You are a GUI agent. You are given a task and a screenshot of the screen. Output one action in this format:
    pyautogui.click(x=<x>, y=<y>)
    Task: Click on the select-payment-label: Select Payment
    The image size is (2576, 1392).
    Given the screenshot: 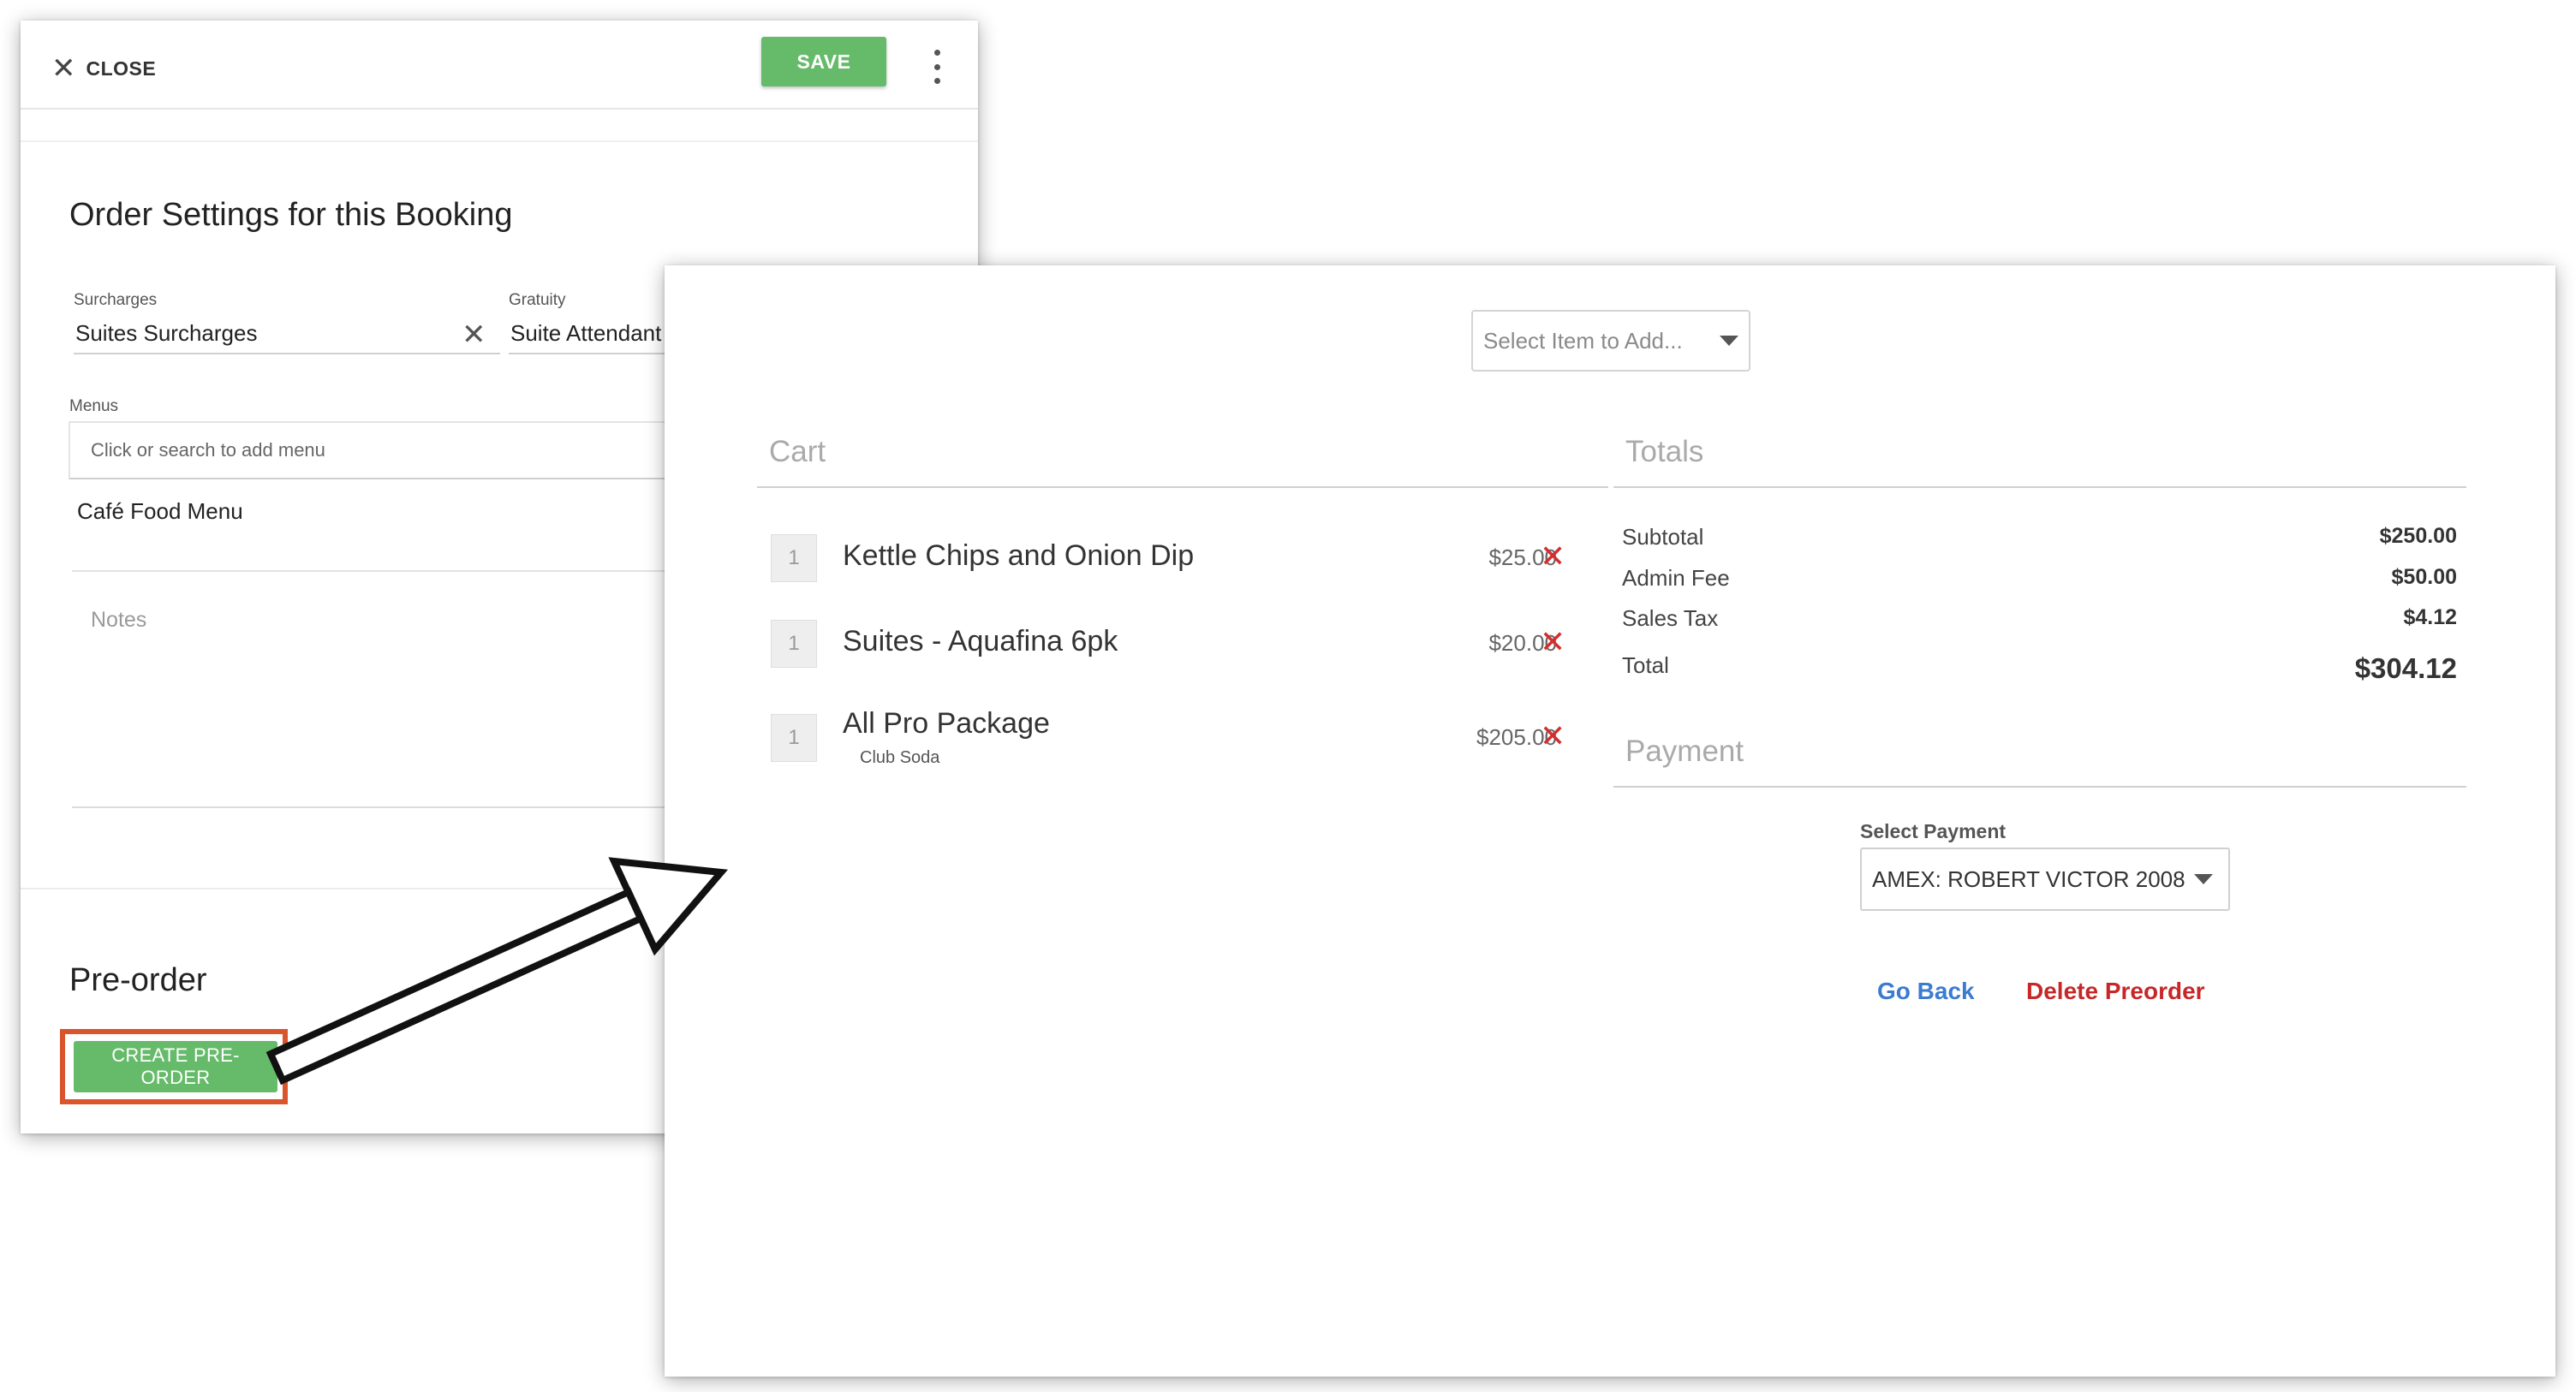 What is the action you would take?
    pyautogui.click(x=1933, y=831)
    